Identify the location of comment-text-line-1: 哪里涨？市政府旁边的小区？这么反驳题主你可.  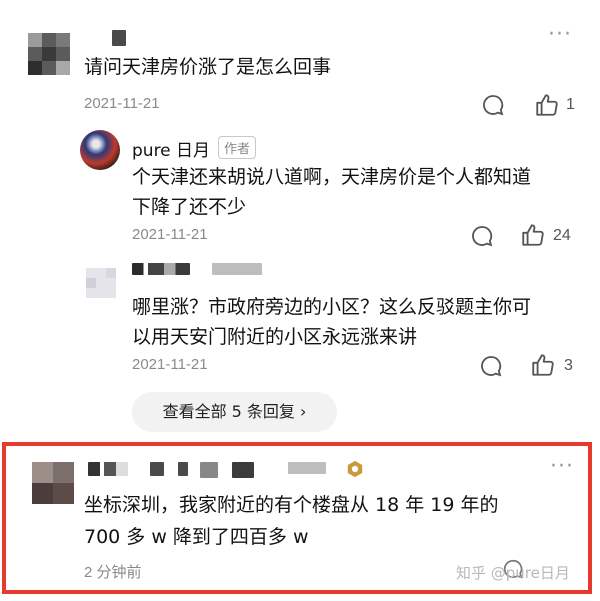
(332, 307).